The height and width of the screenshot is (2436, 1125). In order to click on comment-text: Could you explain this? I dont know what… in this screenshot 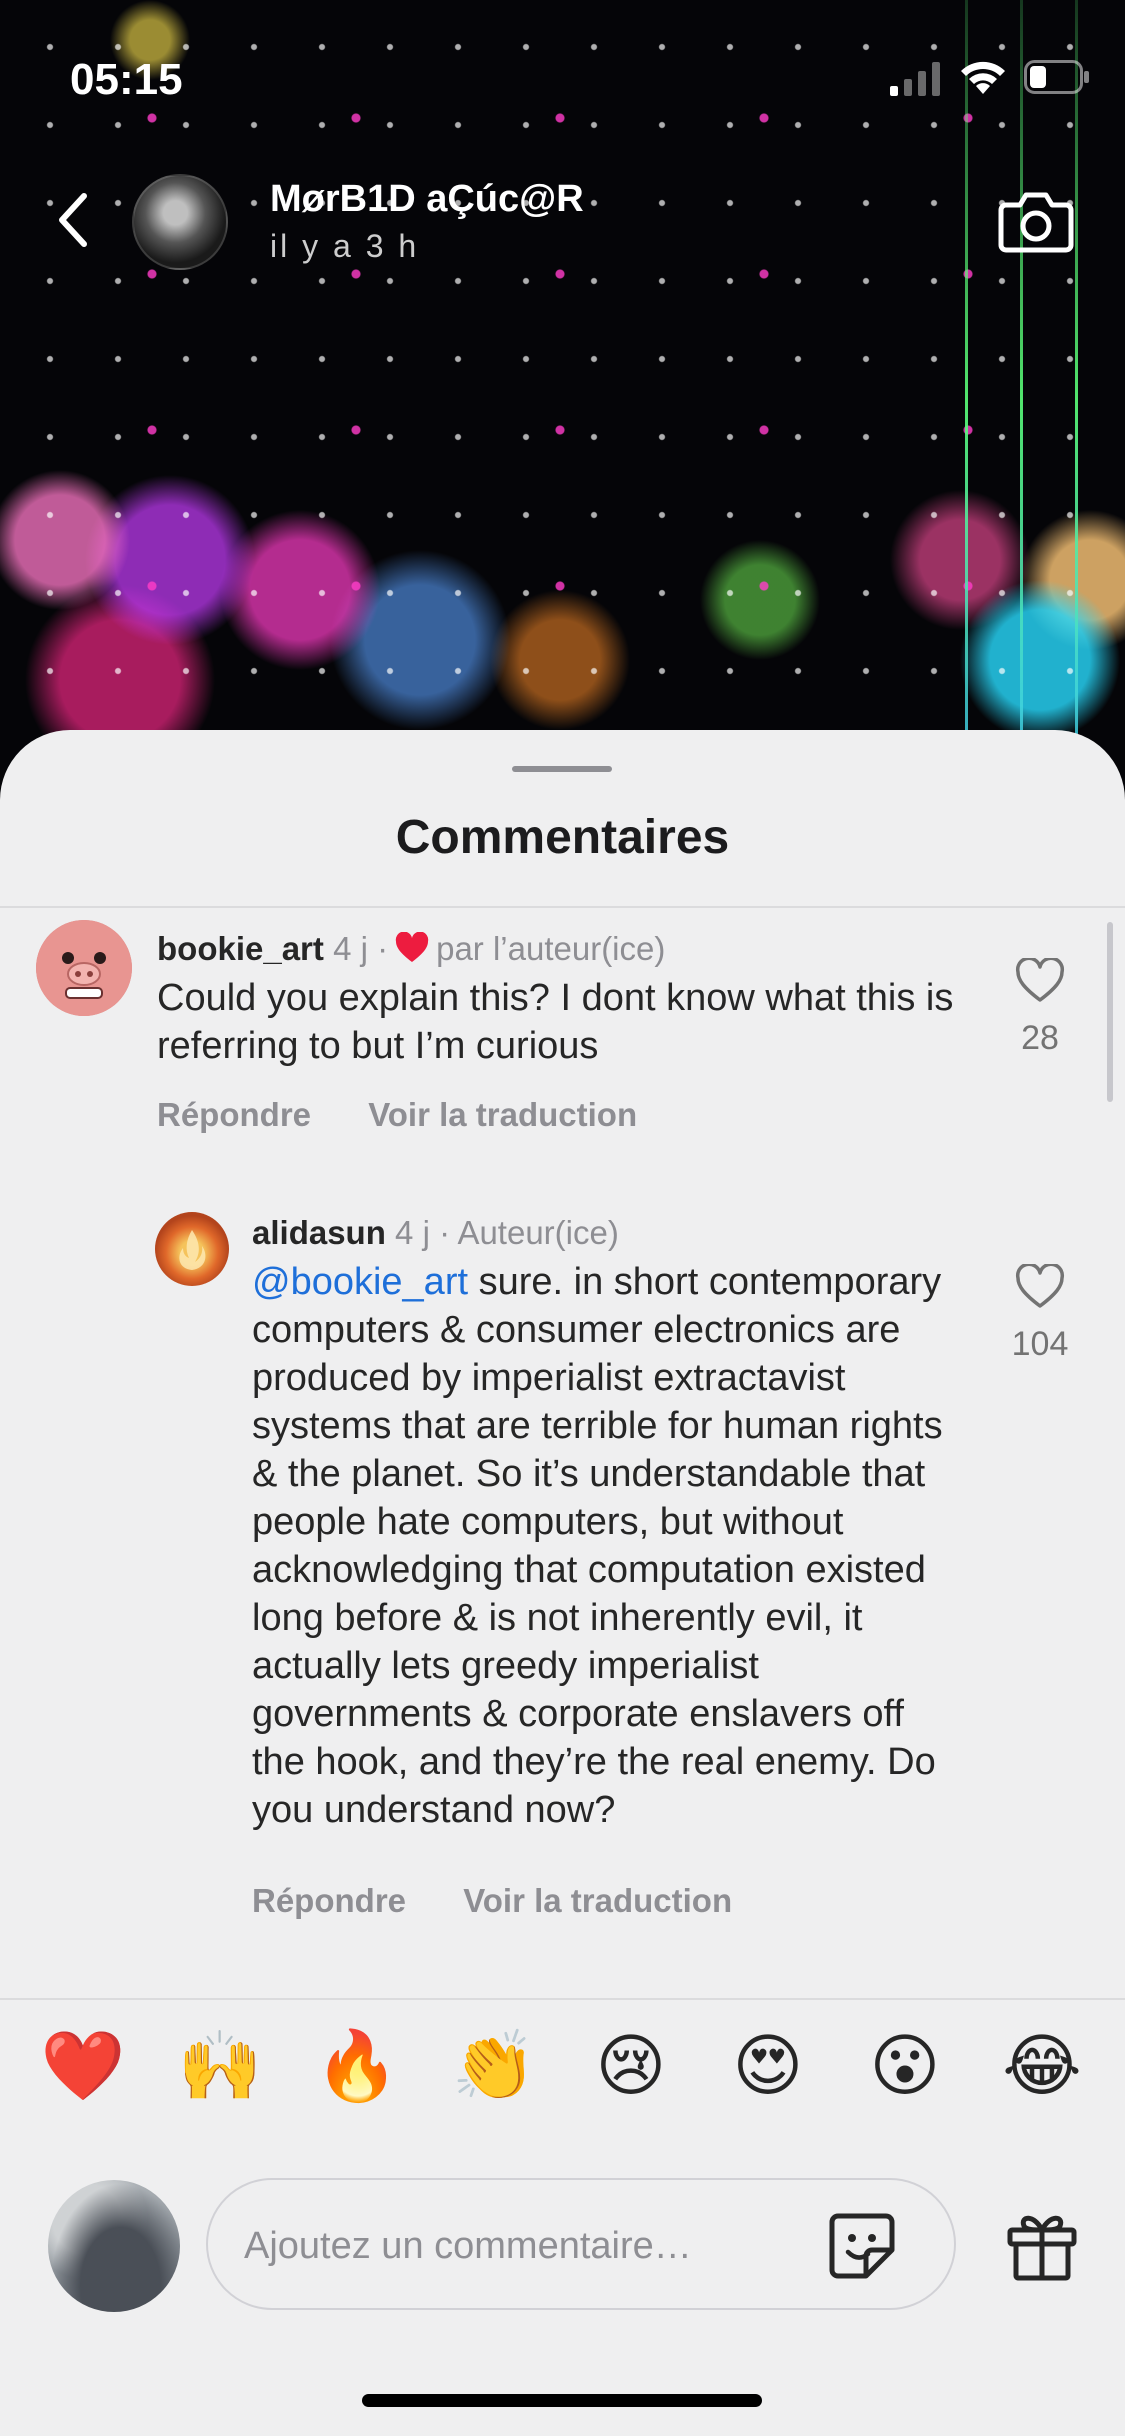, I will do `click(555, 1022)`.